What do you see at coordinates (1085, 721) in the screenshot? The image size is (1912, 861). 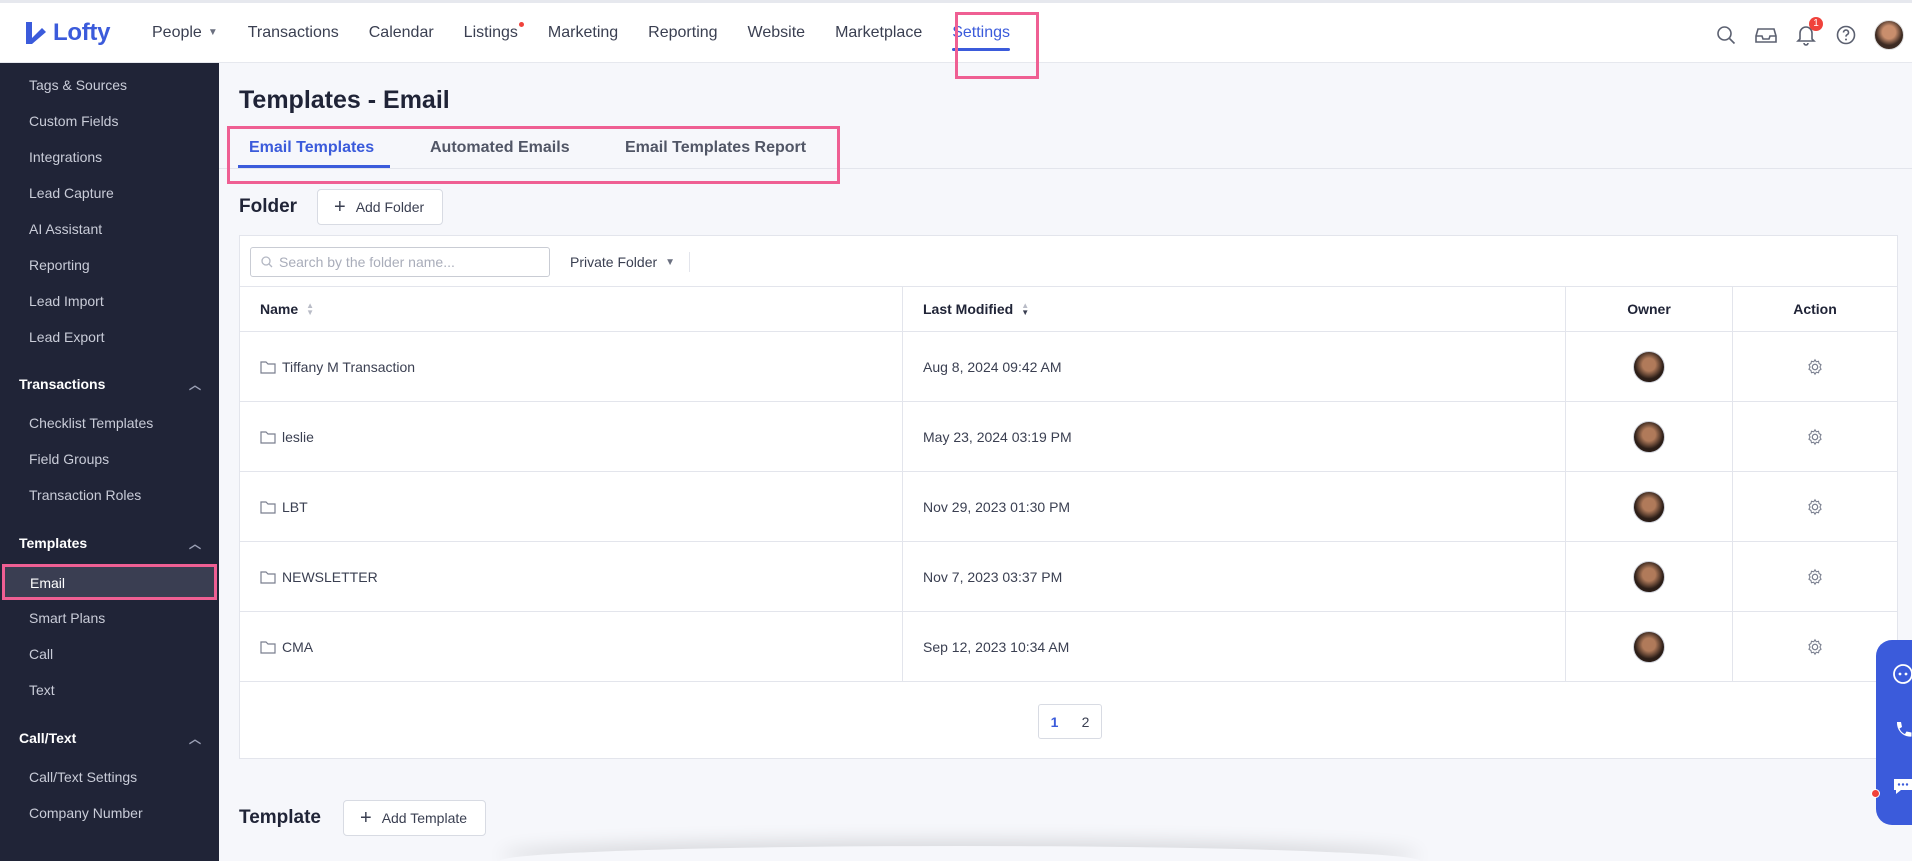 I see `page-button-2: 2` at bounding box center [1085, 721].